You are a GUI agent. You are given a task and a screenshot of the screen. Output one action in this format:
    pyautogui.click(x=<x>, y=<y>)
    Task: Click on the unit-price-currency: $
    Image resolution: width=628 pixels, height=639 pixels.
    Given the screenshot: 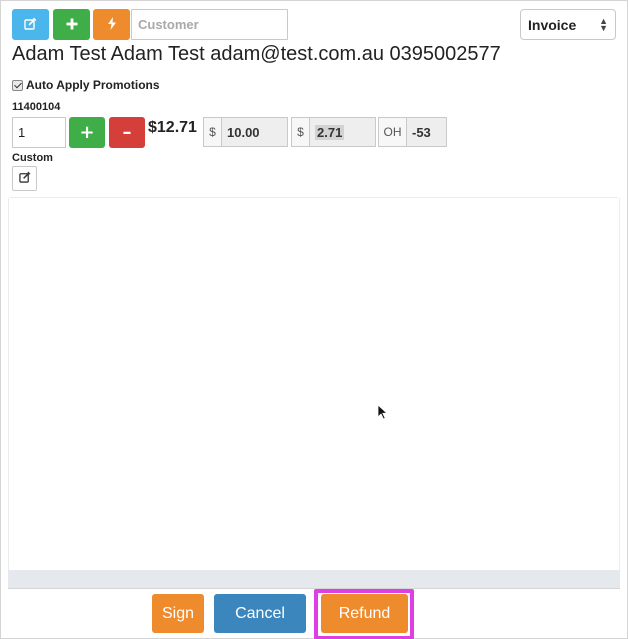 What is the action you would take?
    pyautogui.click(x=213, y=132)
    